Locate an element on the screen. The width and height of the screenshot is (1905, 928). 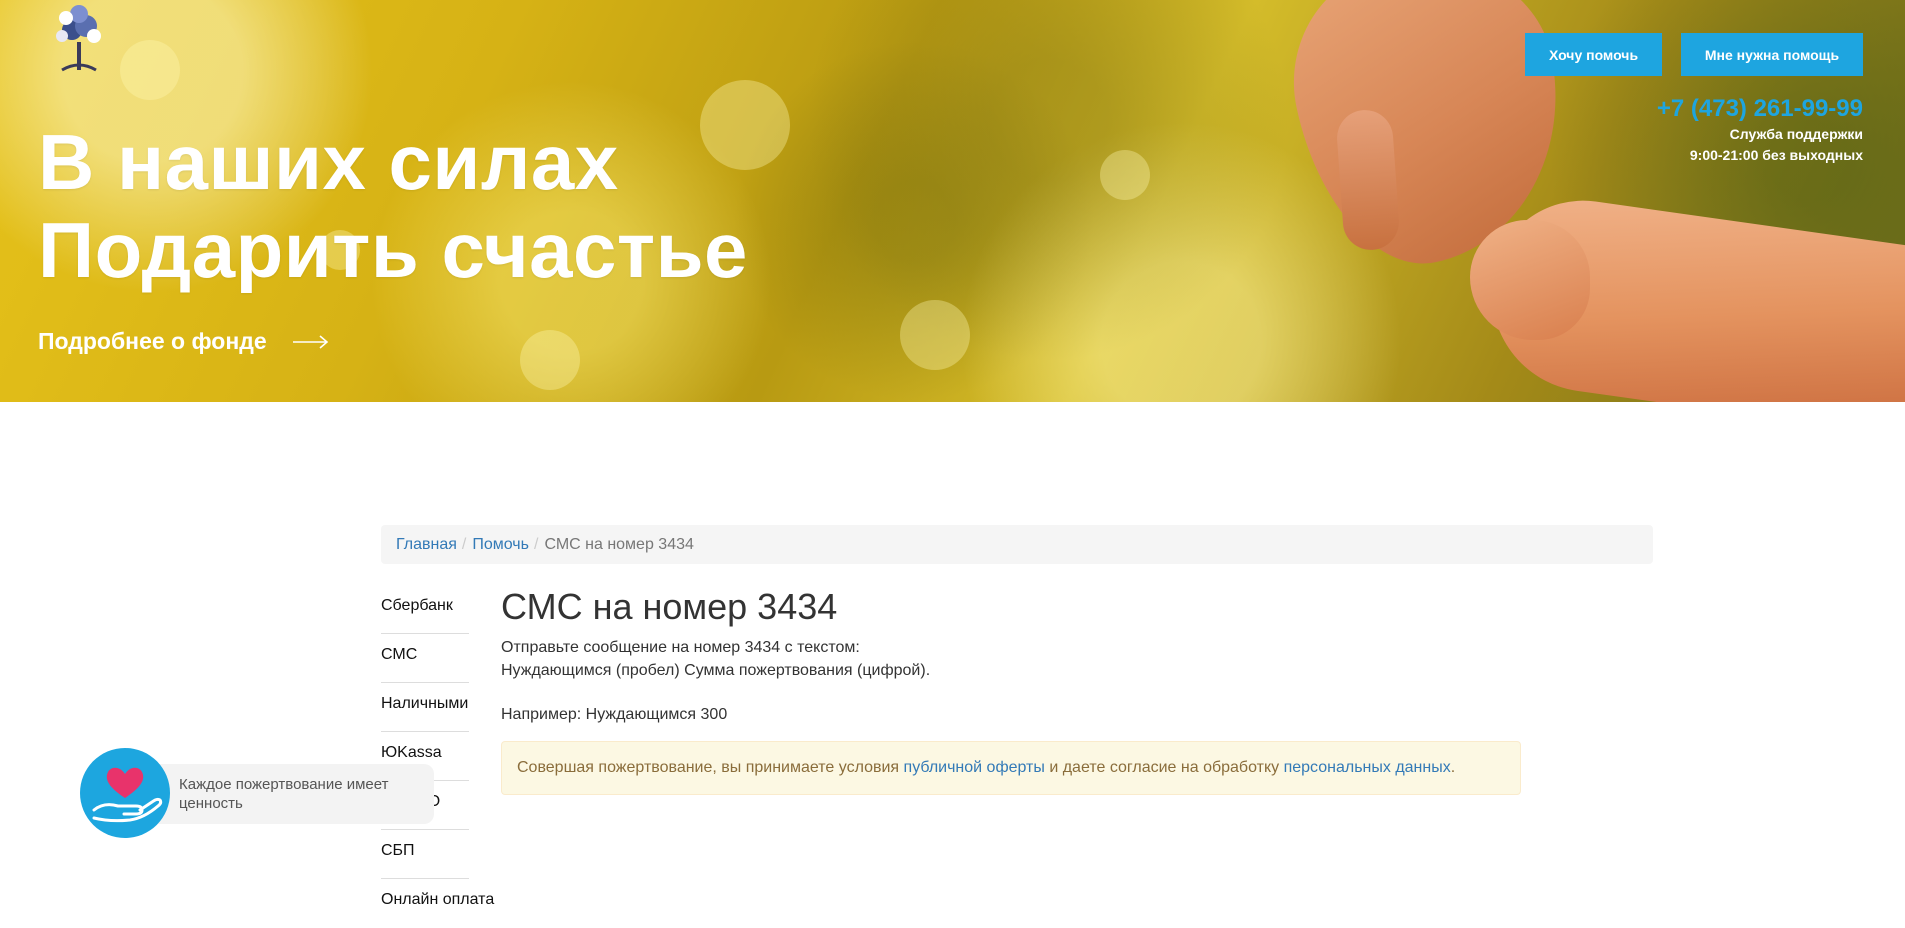
want-to-help-button: Хочу помочь is located at coordinates (1593, 54).